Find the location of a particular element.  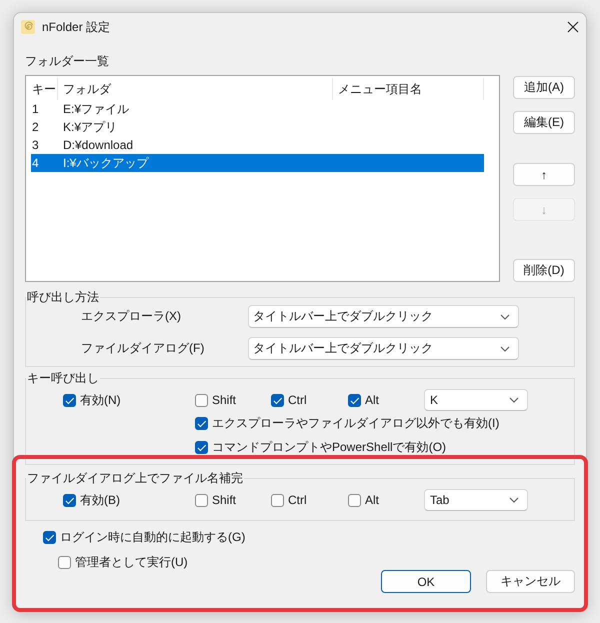

checkbox-label: エクスプローラやファイルダイアログ以外でも有効(I) is located at coordinates (356, 423).